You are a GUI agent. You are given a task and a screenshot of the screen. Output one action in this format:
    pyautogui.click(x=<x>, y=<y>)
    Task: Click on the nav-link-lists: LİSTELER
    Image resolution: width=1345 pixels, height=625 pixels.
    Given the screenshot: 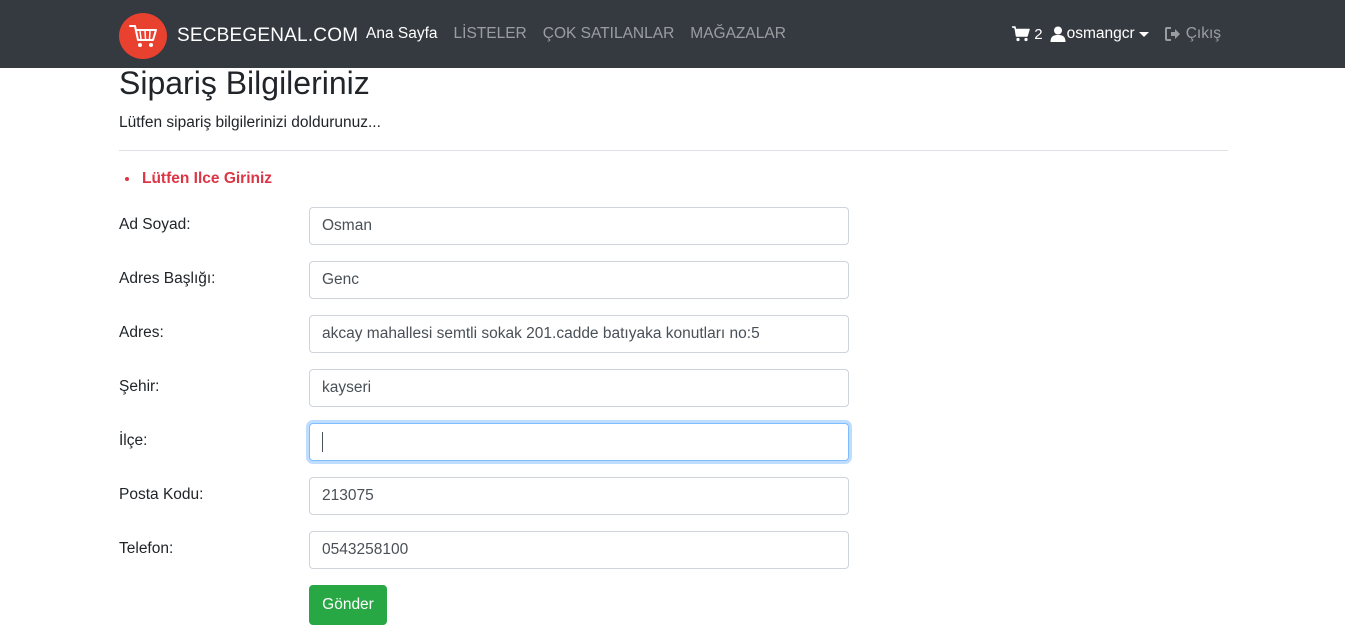 What is the action you would take?
    pyautogui.click(x=490, y=34)
    